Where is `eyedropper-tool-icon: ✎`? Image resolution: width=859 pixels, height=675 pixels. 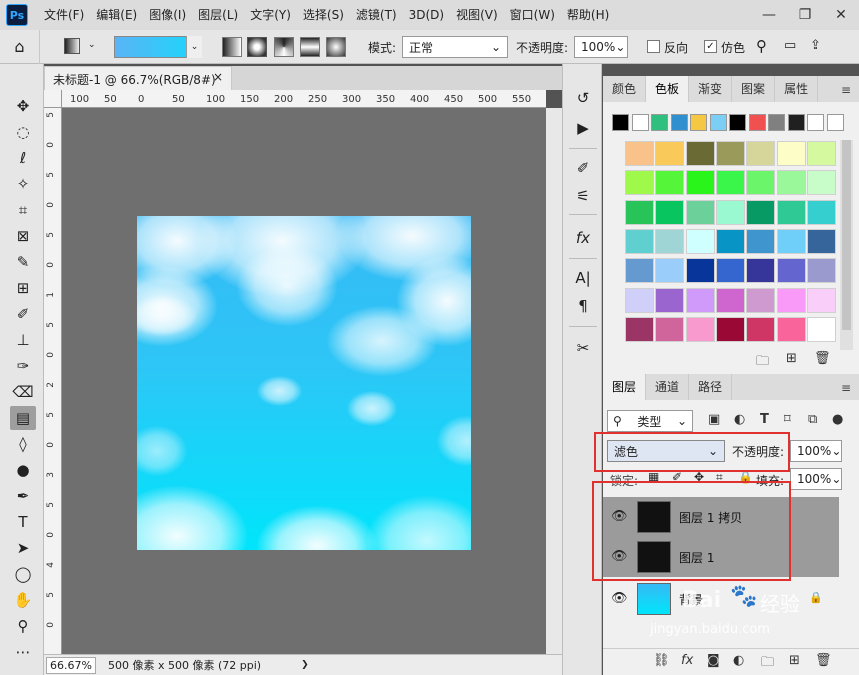 eyedropper-tool-icon: ✎ is located at coordinates (23, 262).